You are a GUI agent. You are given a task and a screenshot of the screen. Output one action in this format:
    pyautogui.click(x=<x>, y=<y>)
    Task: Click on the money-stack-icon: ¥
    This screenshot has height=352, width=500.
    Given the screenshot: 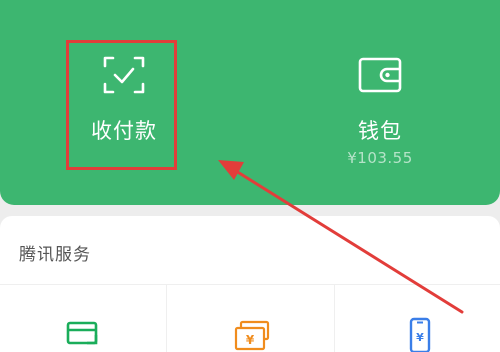 What is the action you would take?
    pyautogui.click(x=252, y=336)
    